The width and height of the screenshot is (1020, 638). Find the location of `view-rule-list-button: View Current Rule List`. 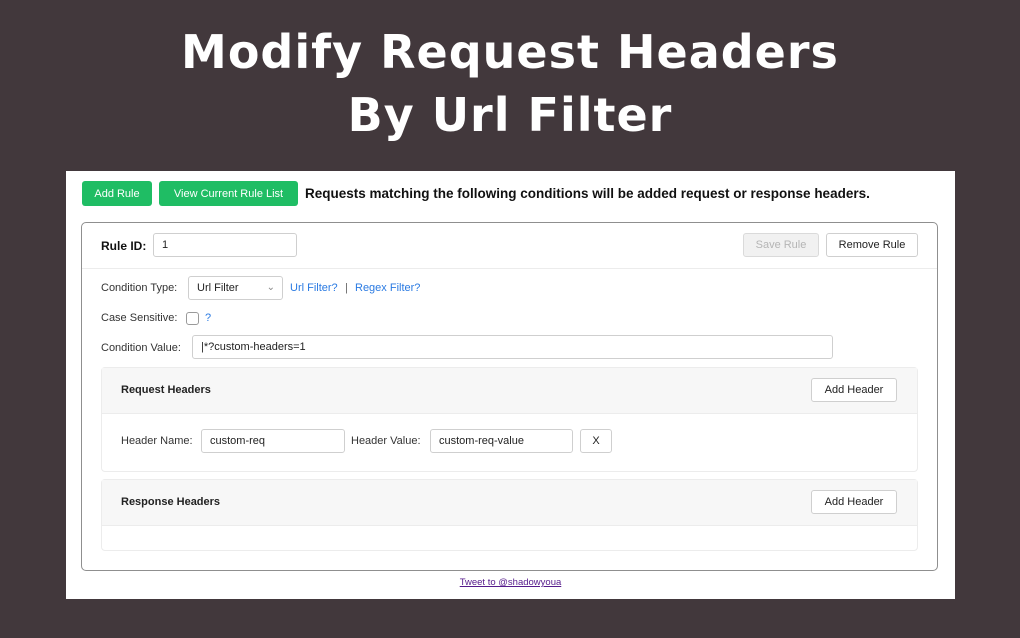

view-rule-list-button: View Current Rule List is located at coordinates (228, 193).